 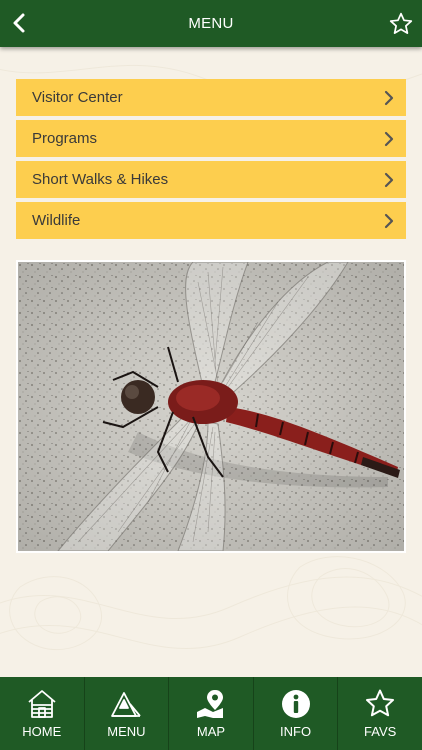 What do you see at coordinates (380, 703) in the screenshot?
I see `star-icon` at bounding box center [380, 703].